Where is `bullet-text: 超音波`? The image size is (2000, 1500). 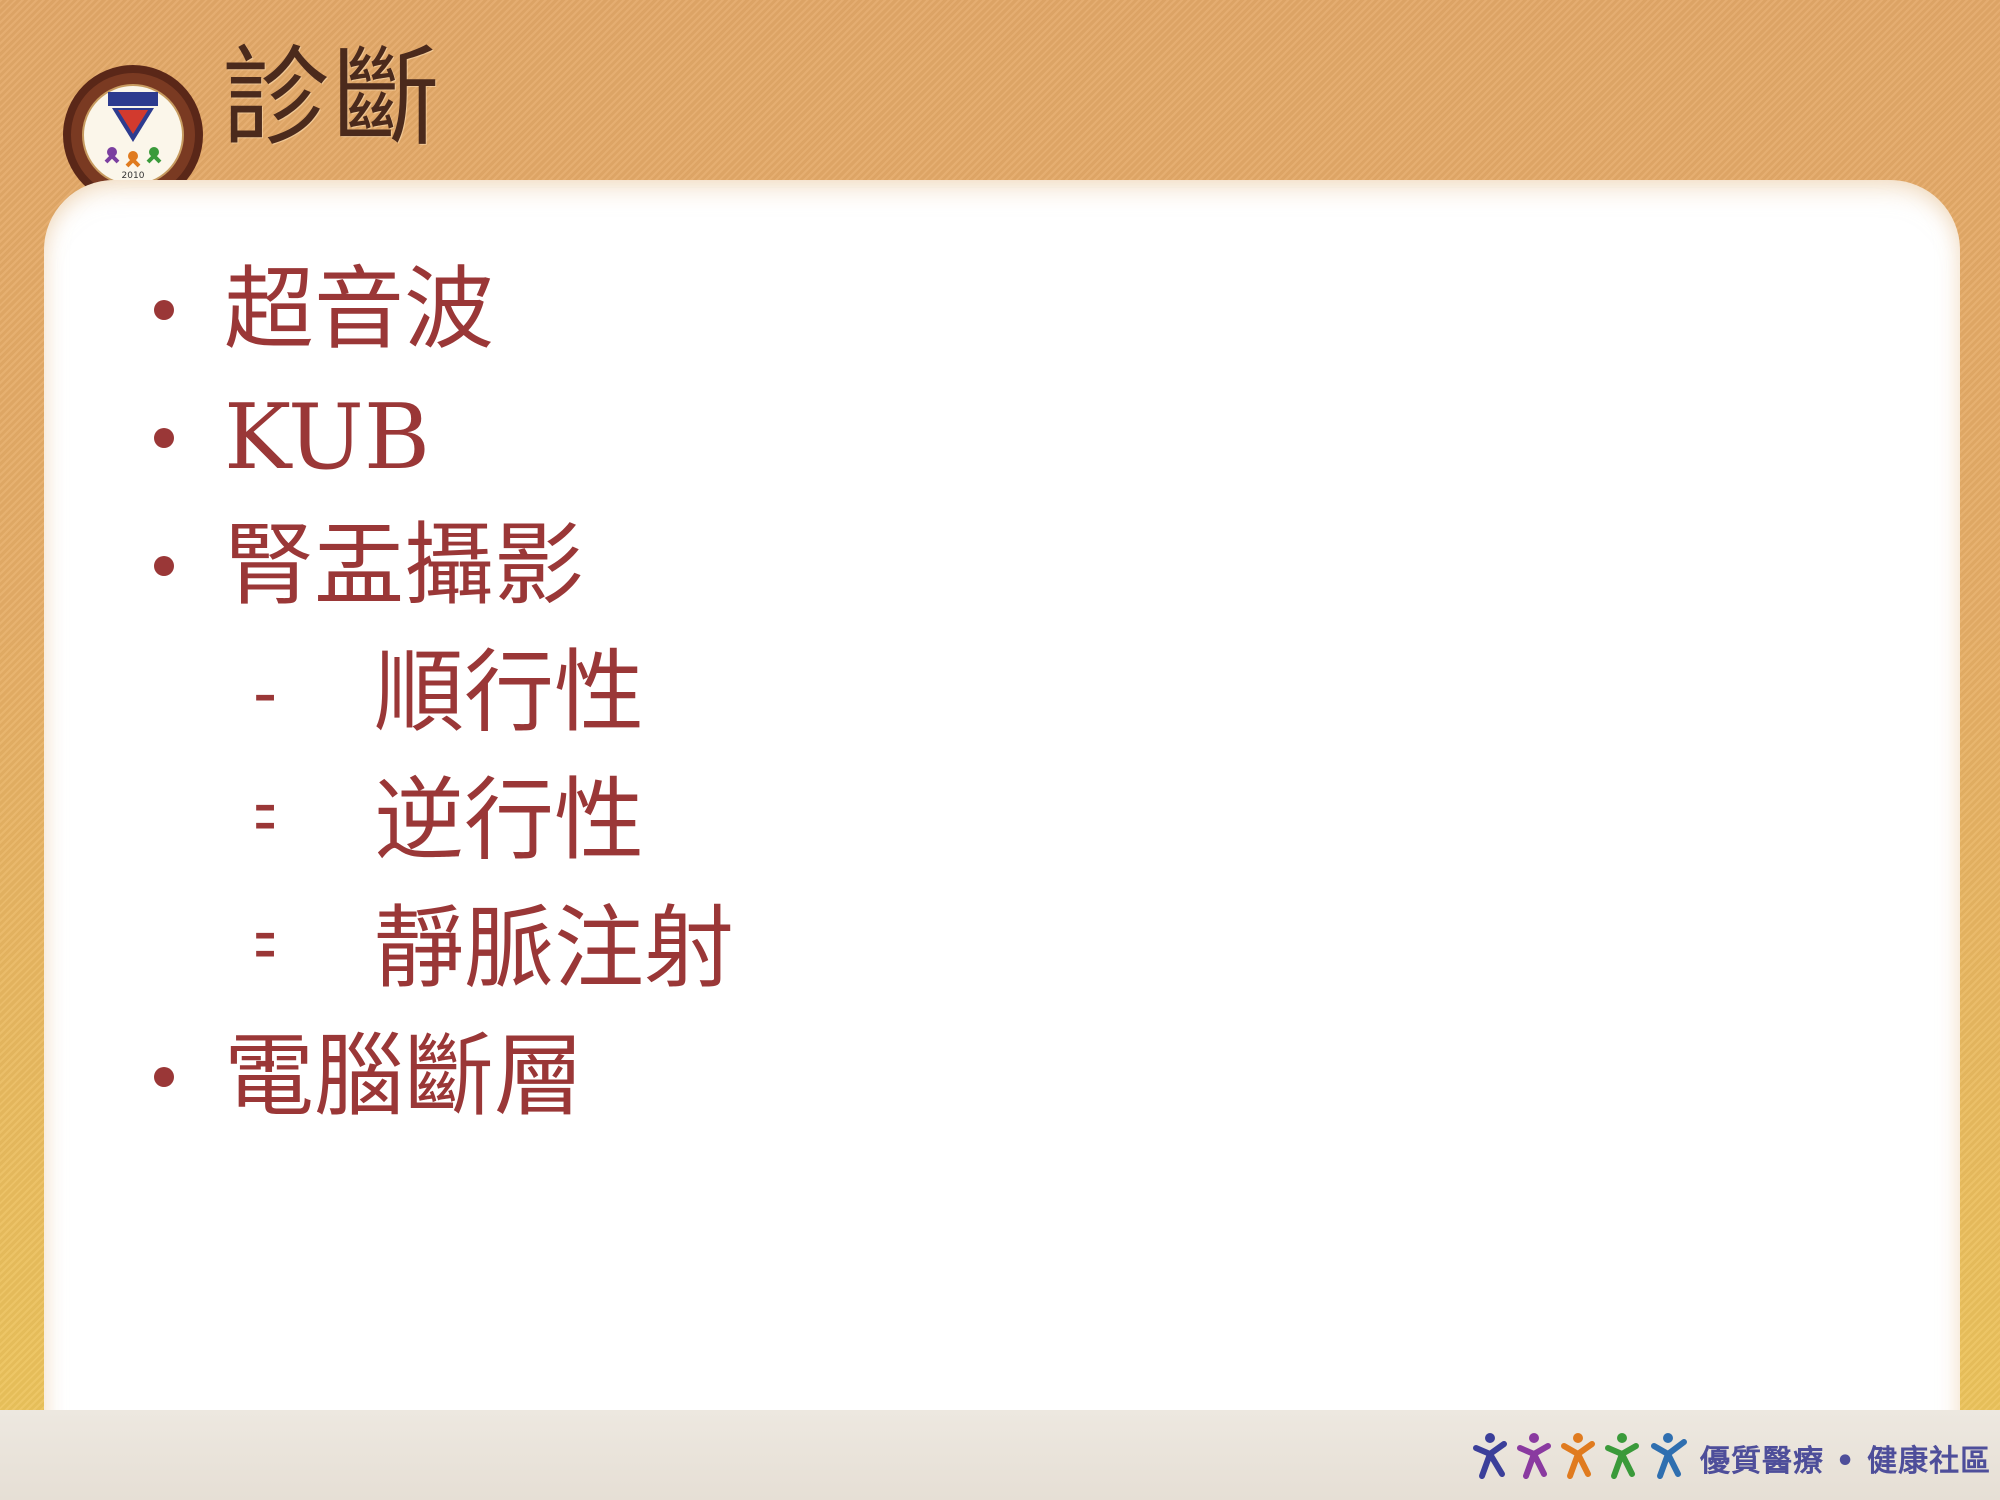
bullet-text: 超音波 is located at coordinates (359, 309).